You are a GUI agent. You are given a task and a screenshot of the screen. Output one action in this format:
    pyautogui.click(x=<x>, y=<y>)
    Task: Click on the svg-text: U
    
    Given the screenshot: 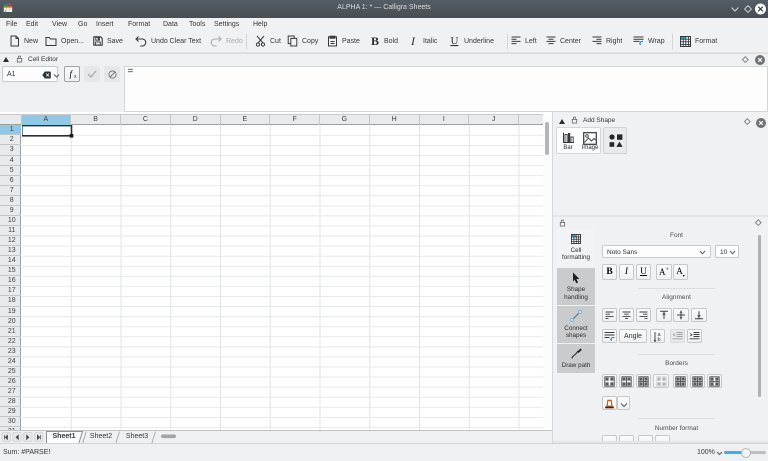 What is the action you would take?
    pyautogui.click(x=455, y=41)
    